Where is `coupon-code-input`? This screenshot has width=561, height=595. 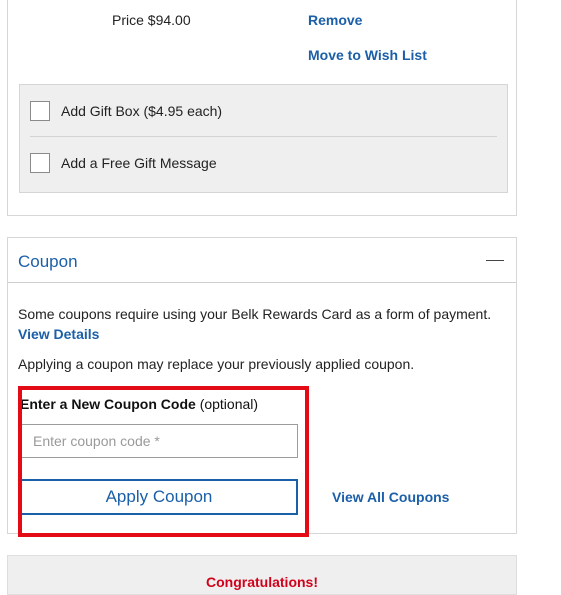
coupon-code-input is located at coordinates (159, 441).